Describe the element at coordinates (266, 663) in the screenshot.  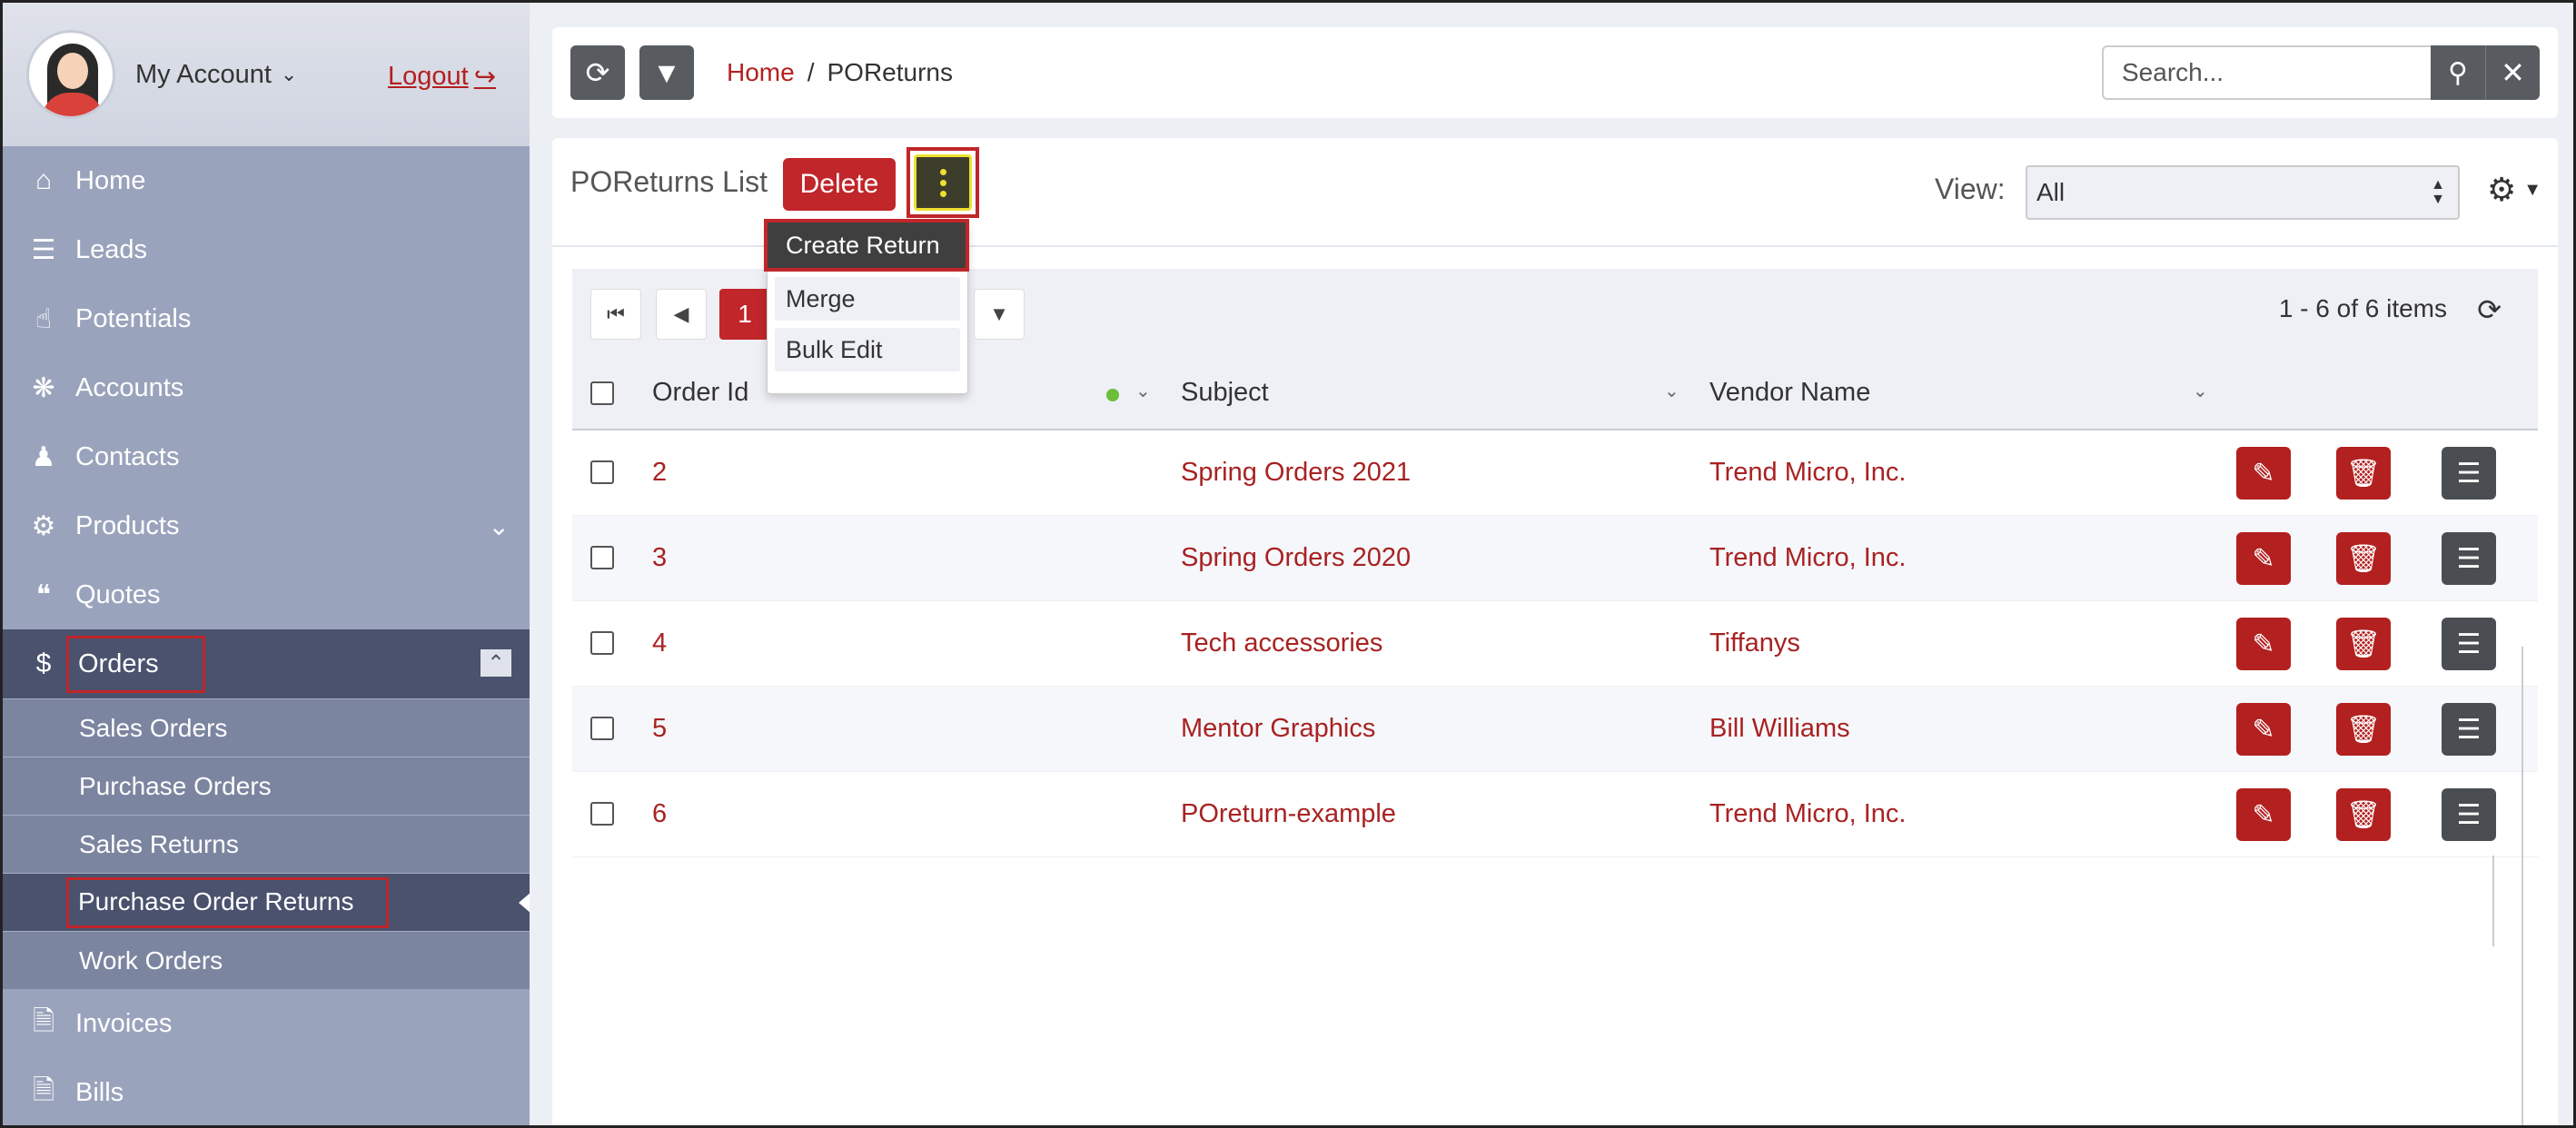
I see `sidebar-item-orders: $ Orders ⌃` at that location.